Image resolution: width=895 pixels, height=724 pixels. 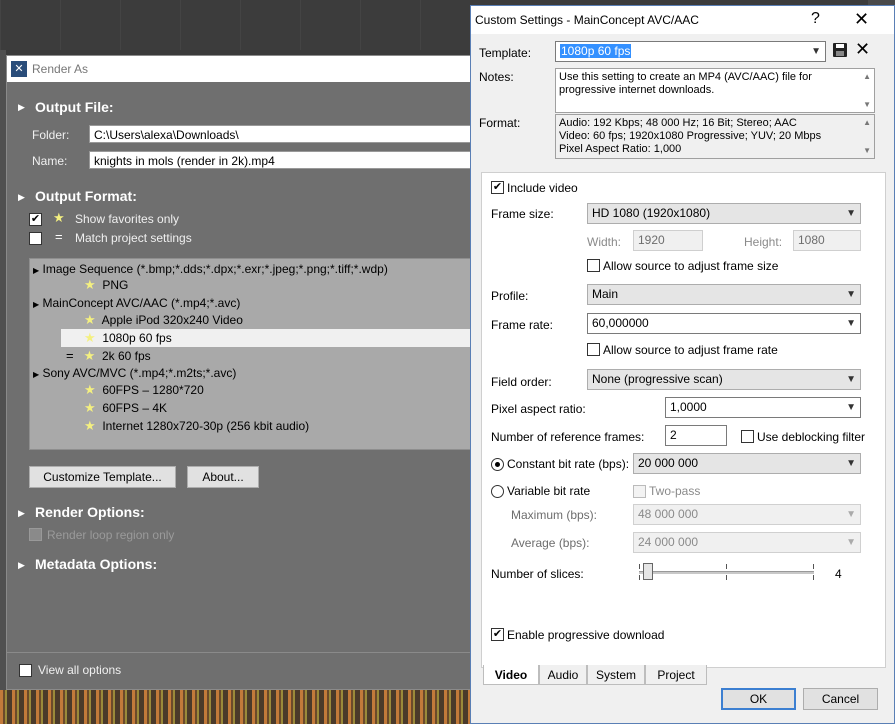 What do you see at coordinates (134, 373) in the screenshot?
I see `tree-item-sony: ▶ Sony AVC/MVC (*.mp4;*.m2ts;*.avc)` at bounding box center [134, 373].